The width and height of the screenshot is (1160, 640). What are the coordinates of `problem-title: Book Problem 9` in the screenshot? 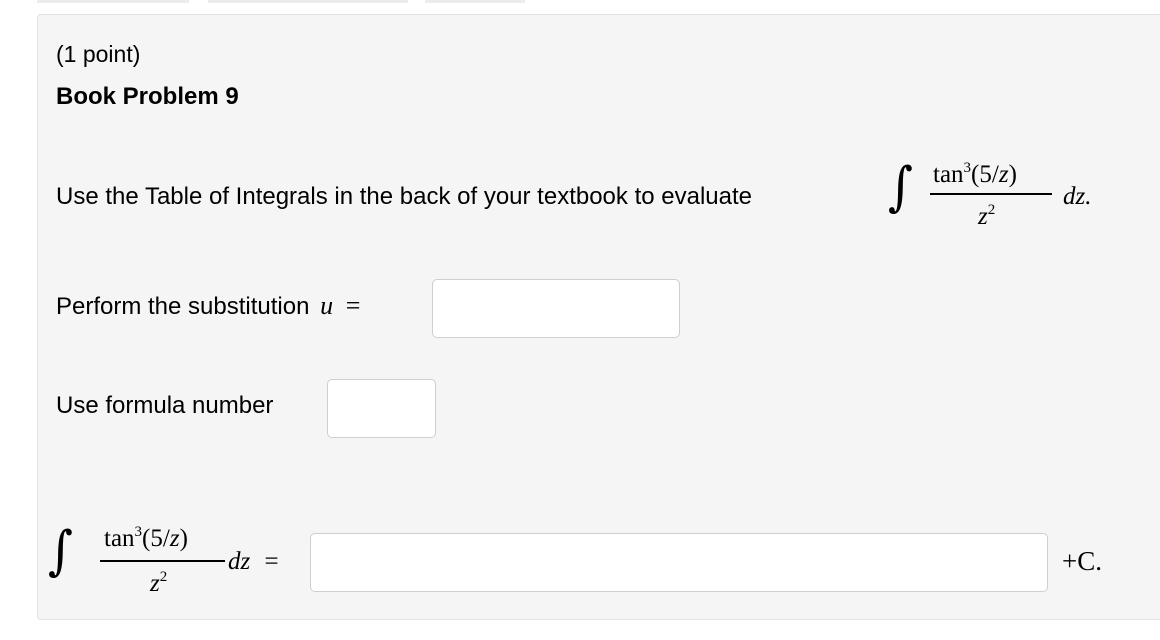 It's located at (147, 96).